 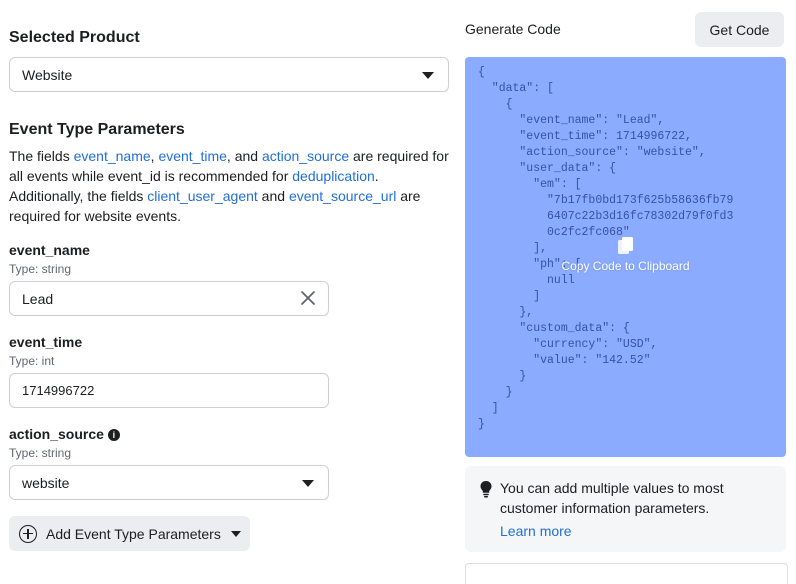 What do you see at coordinates (513, 29) in the screenshot?
I see `generate-code-title: Generate Code` at bounding box center [513, 29].